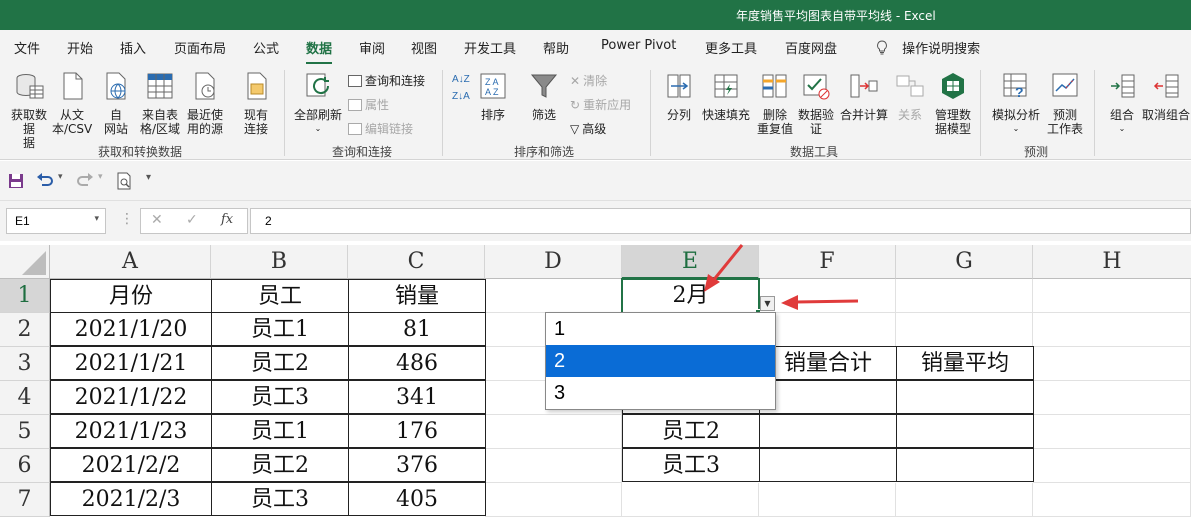 This screenshot has height=521, width=1191. What do you see at coordinates (1122, 103) in the screenshot?
I see `group-button: 组合 ⌄` at bounding box center [1122, 103].